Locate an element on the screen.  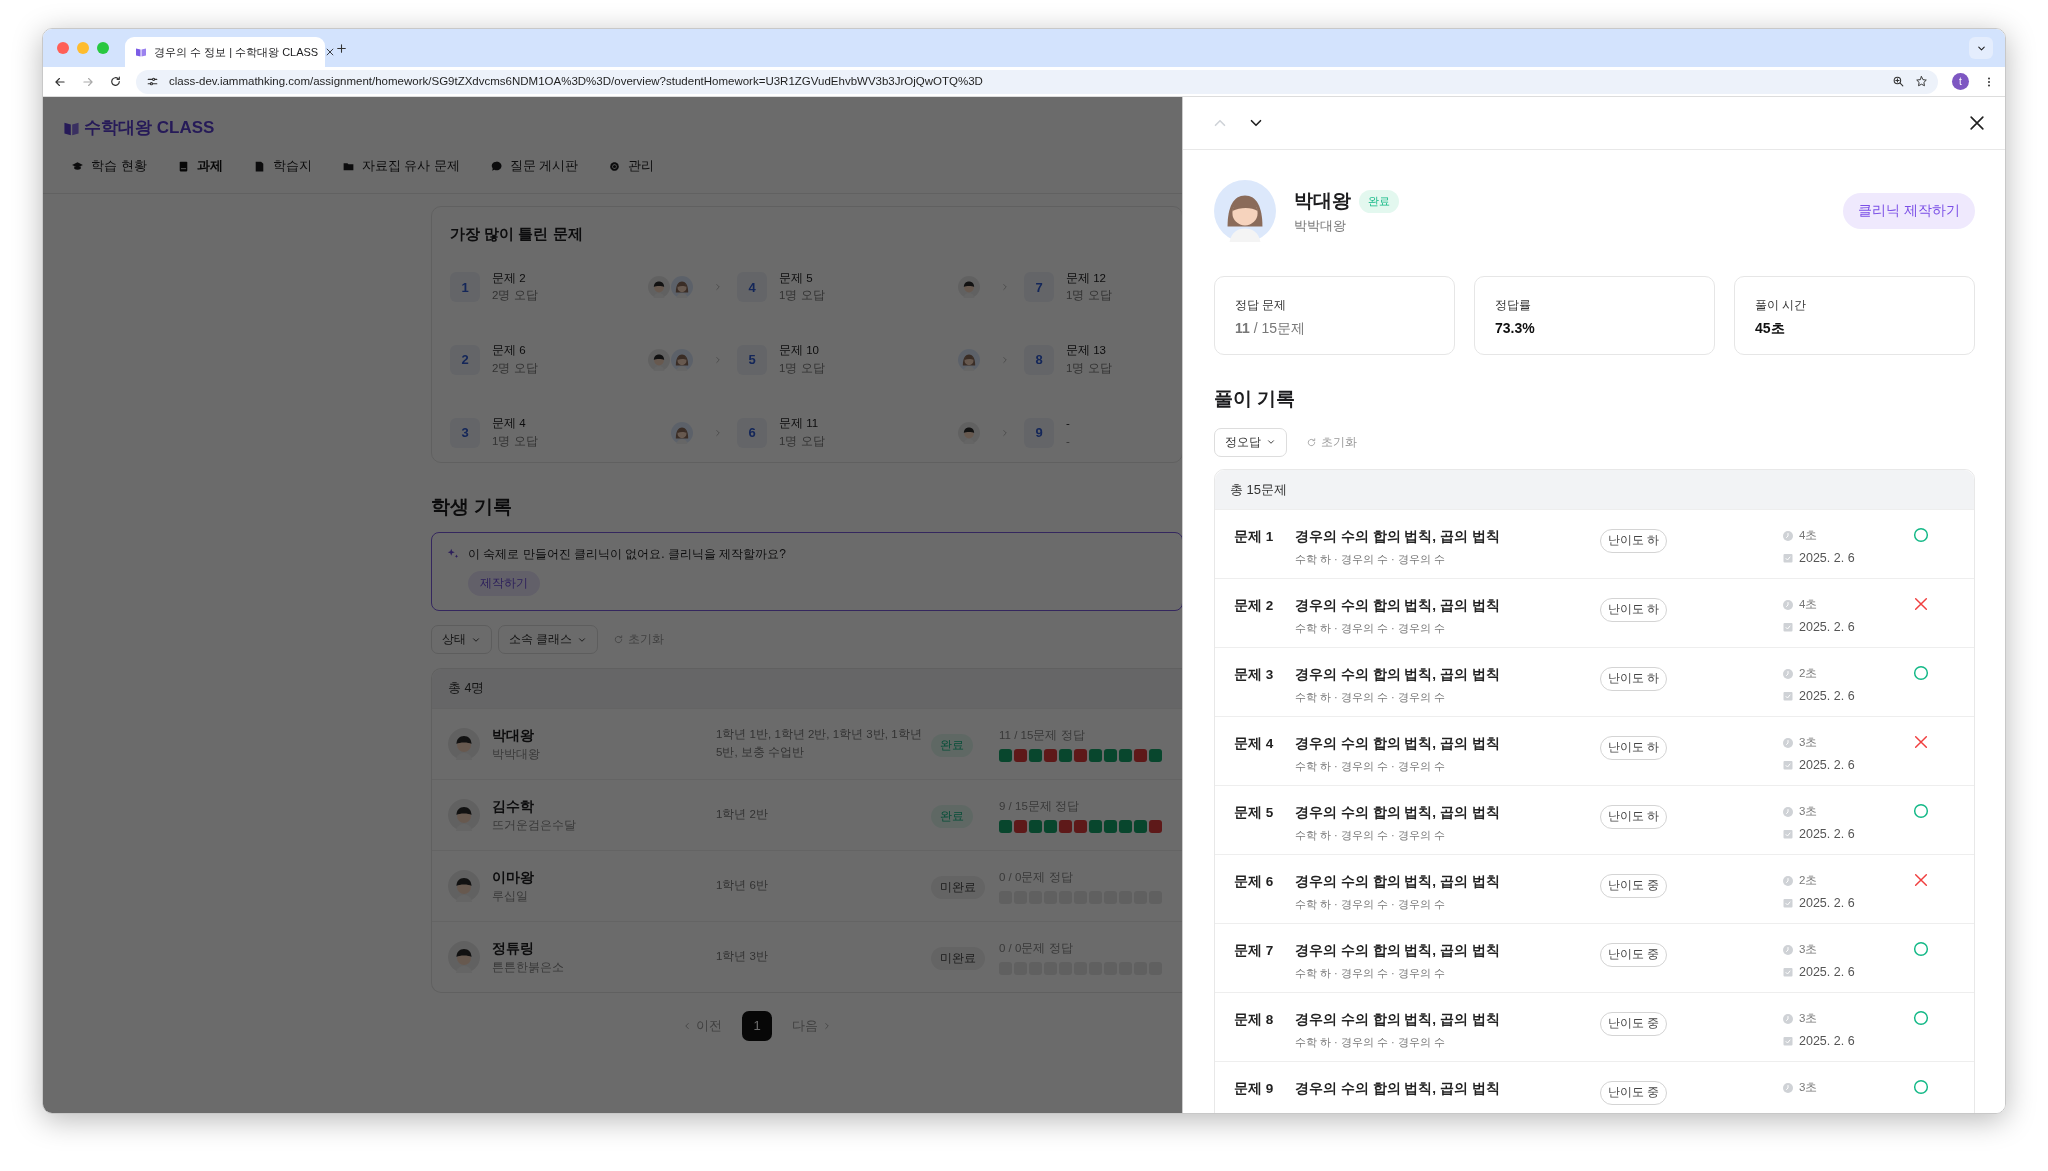
sparkle-icon is located at coordinates (453, 553).